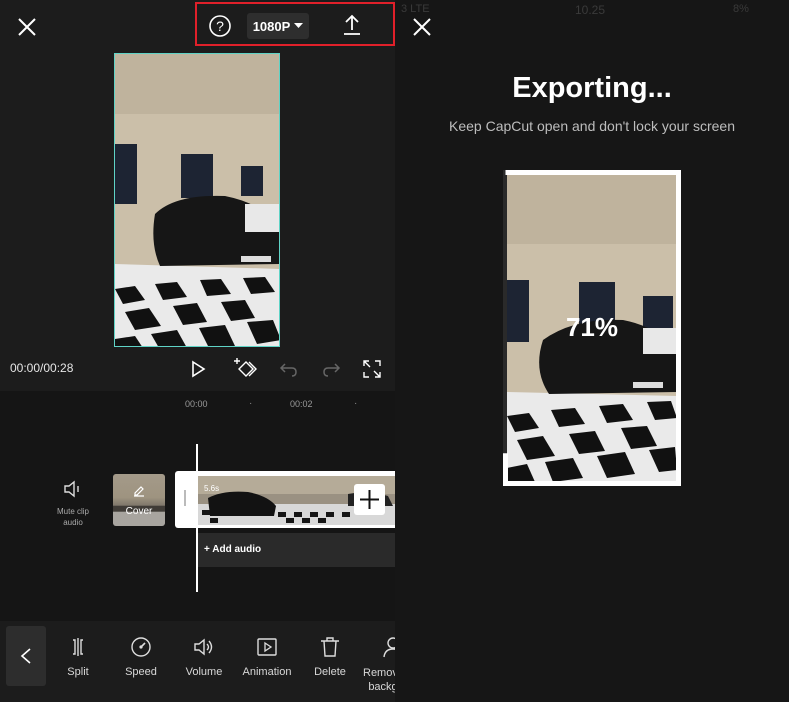 This screenshot has width=789, height=702. What do you see at coordinates (379, 665) in the screenshot?
I see `toolbar-item-remove-background: Remove backg` at bounding box center [379, 665].